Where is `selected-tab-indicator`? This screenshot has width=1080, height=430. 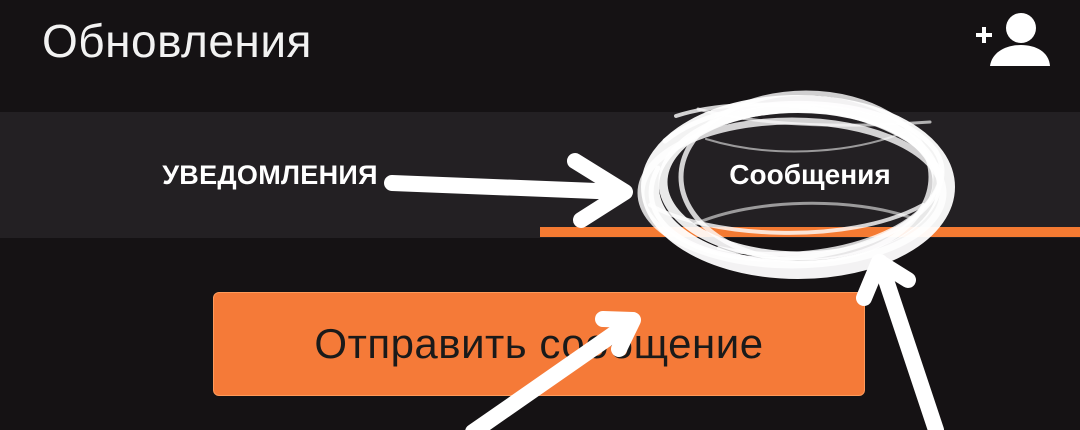 selected-tab-indicator is located at coordinates (810, 232).